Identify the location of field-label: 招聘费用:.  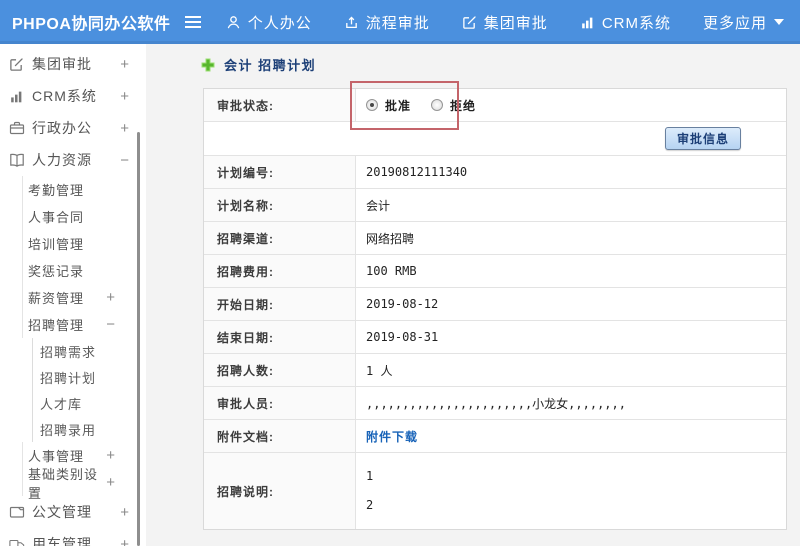
(280, 271).